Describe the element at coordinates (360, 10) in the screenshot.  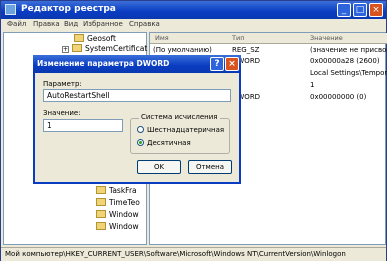
I see `maximize-button: □` at that location.